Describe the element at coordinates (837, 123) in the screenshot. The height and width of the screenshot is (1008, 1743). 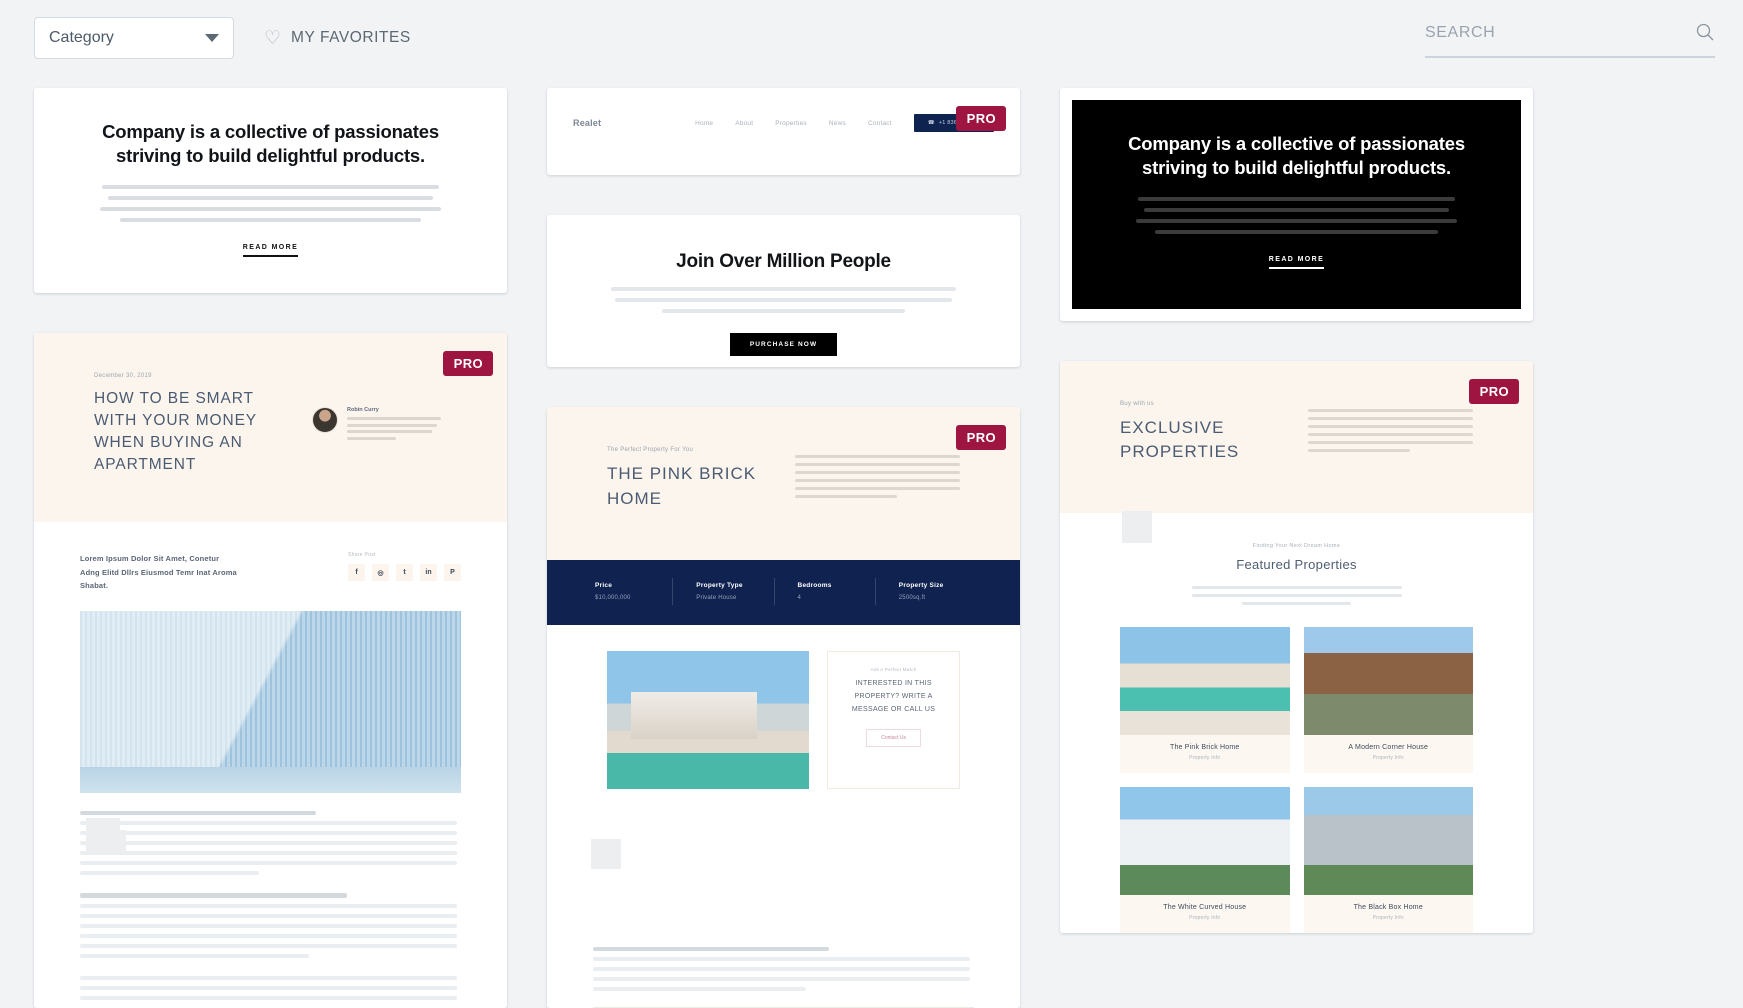
I see `nav-item-news: News` at that location.